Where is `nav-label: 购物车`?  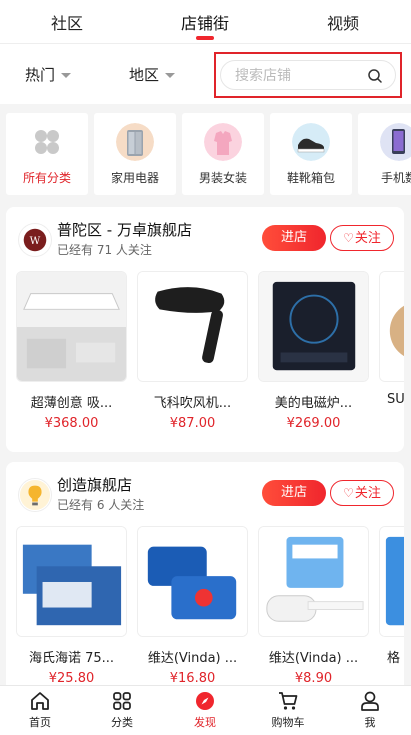 nav-label: 购物车 is located at coordinates (288, 722).